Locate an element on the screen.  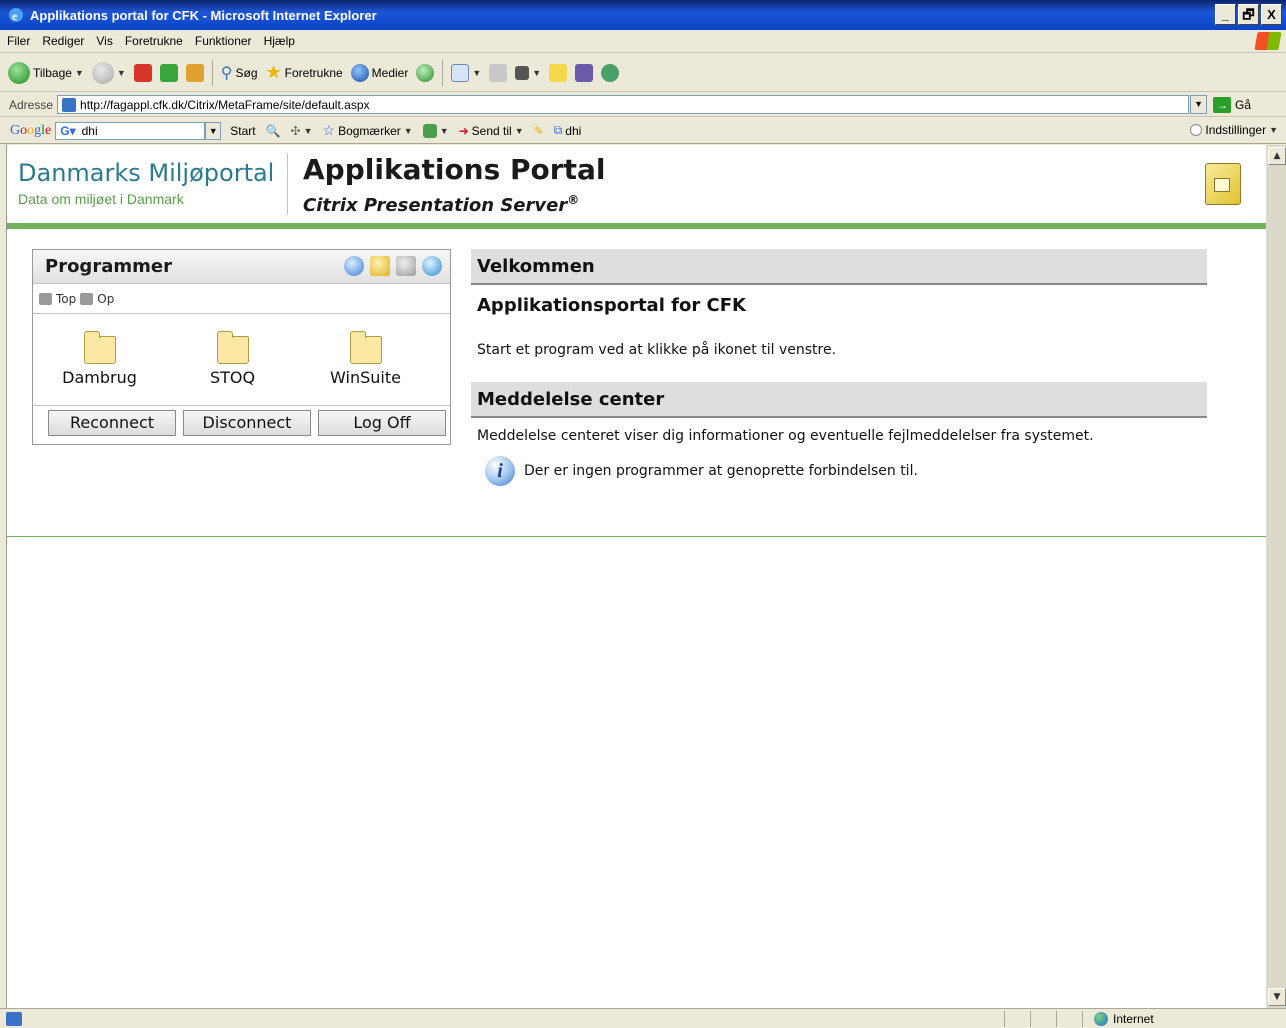
google-term-label: dhi is located at coordinates (573, 130).